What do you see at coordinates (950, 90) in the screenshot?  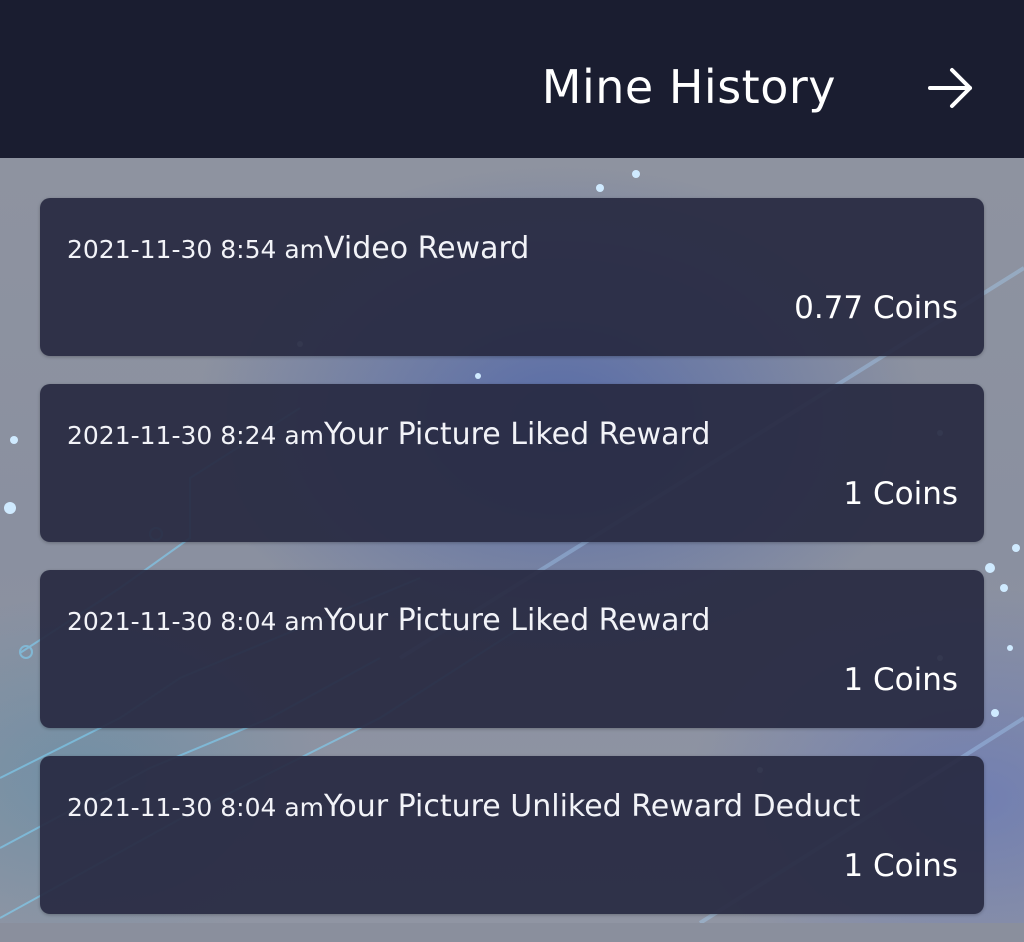 I see `arrow-right-icon` at bounding box center [950, 90].